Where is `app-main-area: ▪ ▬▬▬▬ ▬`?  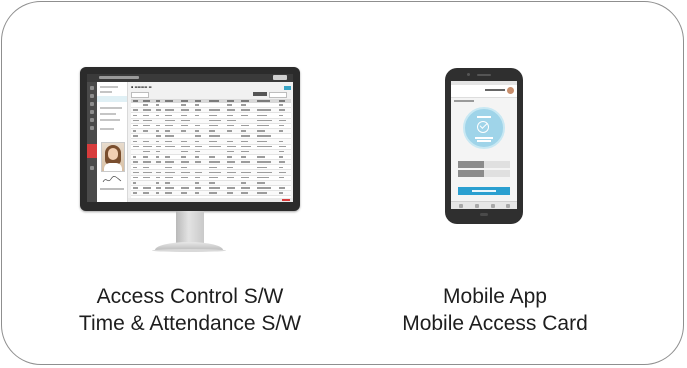
app-main-area: ▪ ▬▬▬▬ ▬ is located at coordinates (210, 142).